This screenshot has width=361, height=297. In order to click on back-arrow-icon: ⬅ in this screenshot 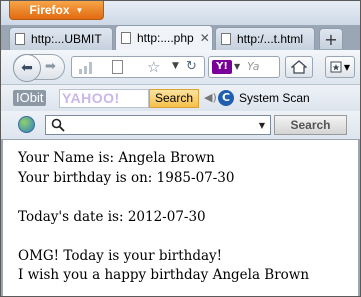, I will do `click(27, 68)`.